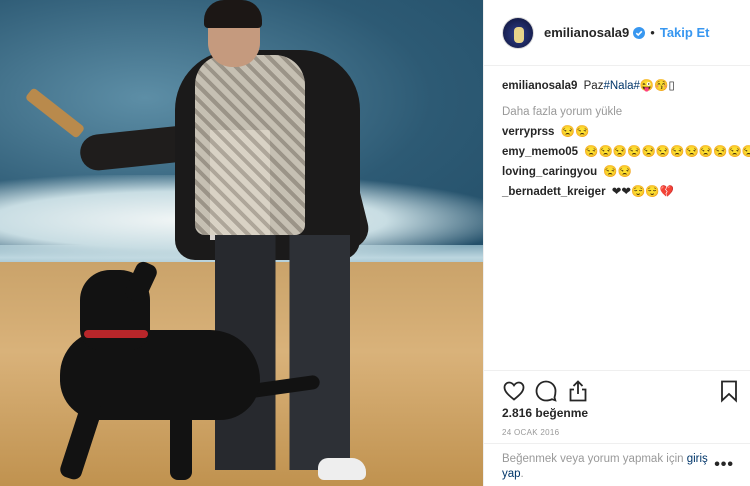  What do you see at coordinates (617, 390) in the screenshot?
I see `action-bar` at bounding box center [617, 390].